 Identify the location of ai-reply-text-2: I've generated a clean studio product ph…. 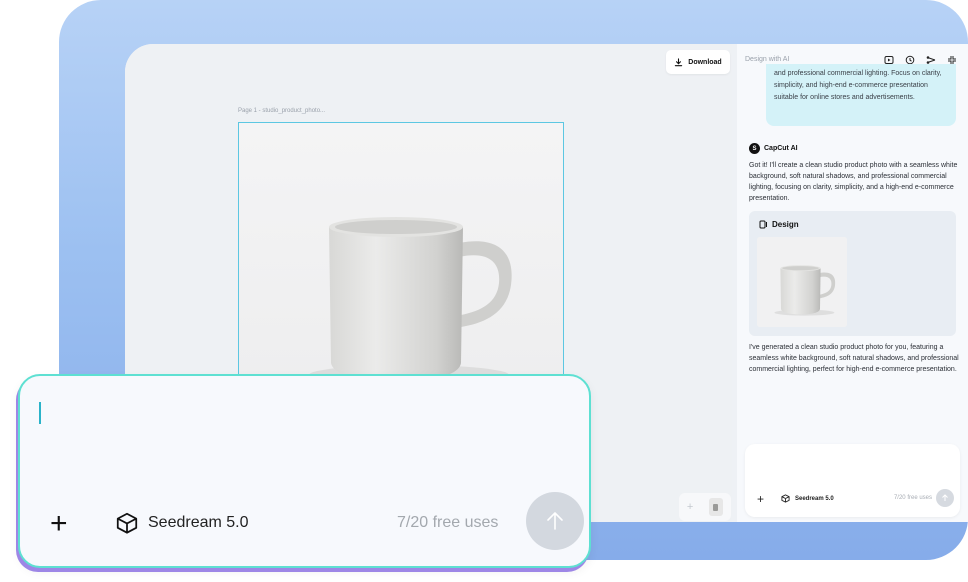
(854, 358).